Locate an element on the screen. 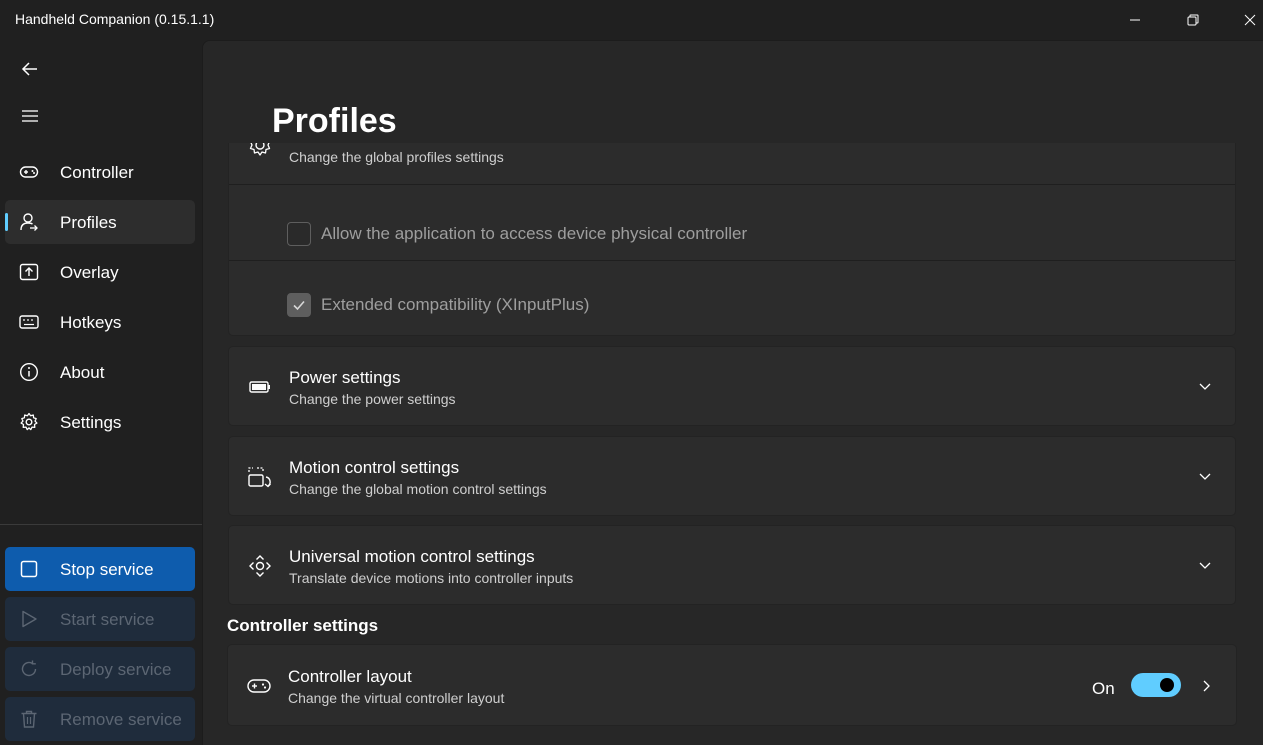  button-label: Deploy service is located at coordinates (116, 669).